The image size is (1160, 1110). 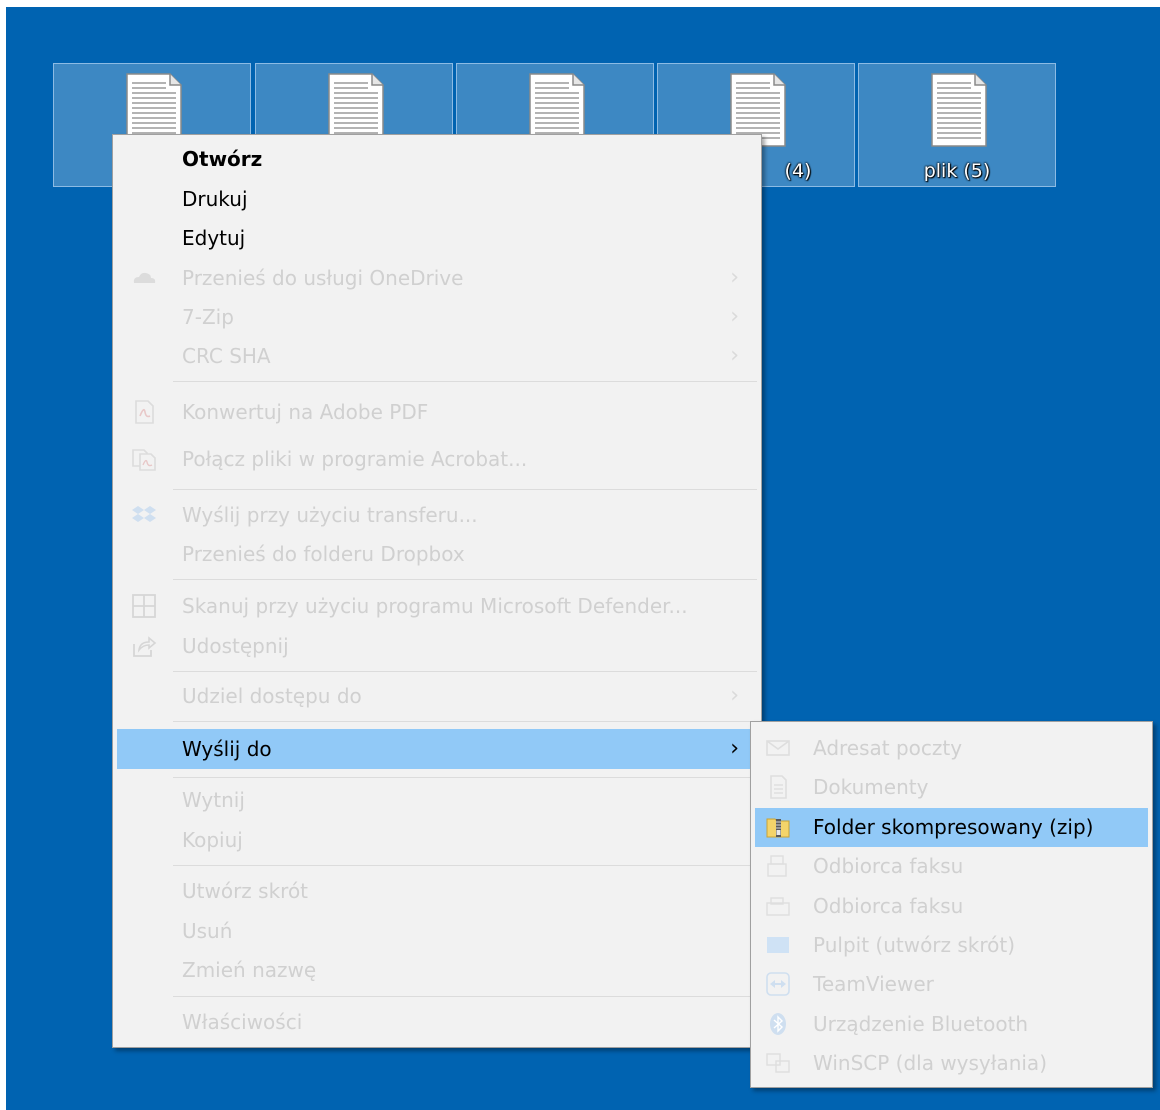 I want to click on menu-item-delete: Usuń, so click(x=437, y=931).